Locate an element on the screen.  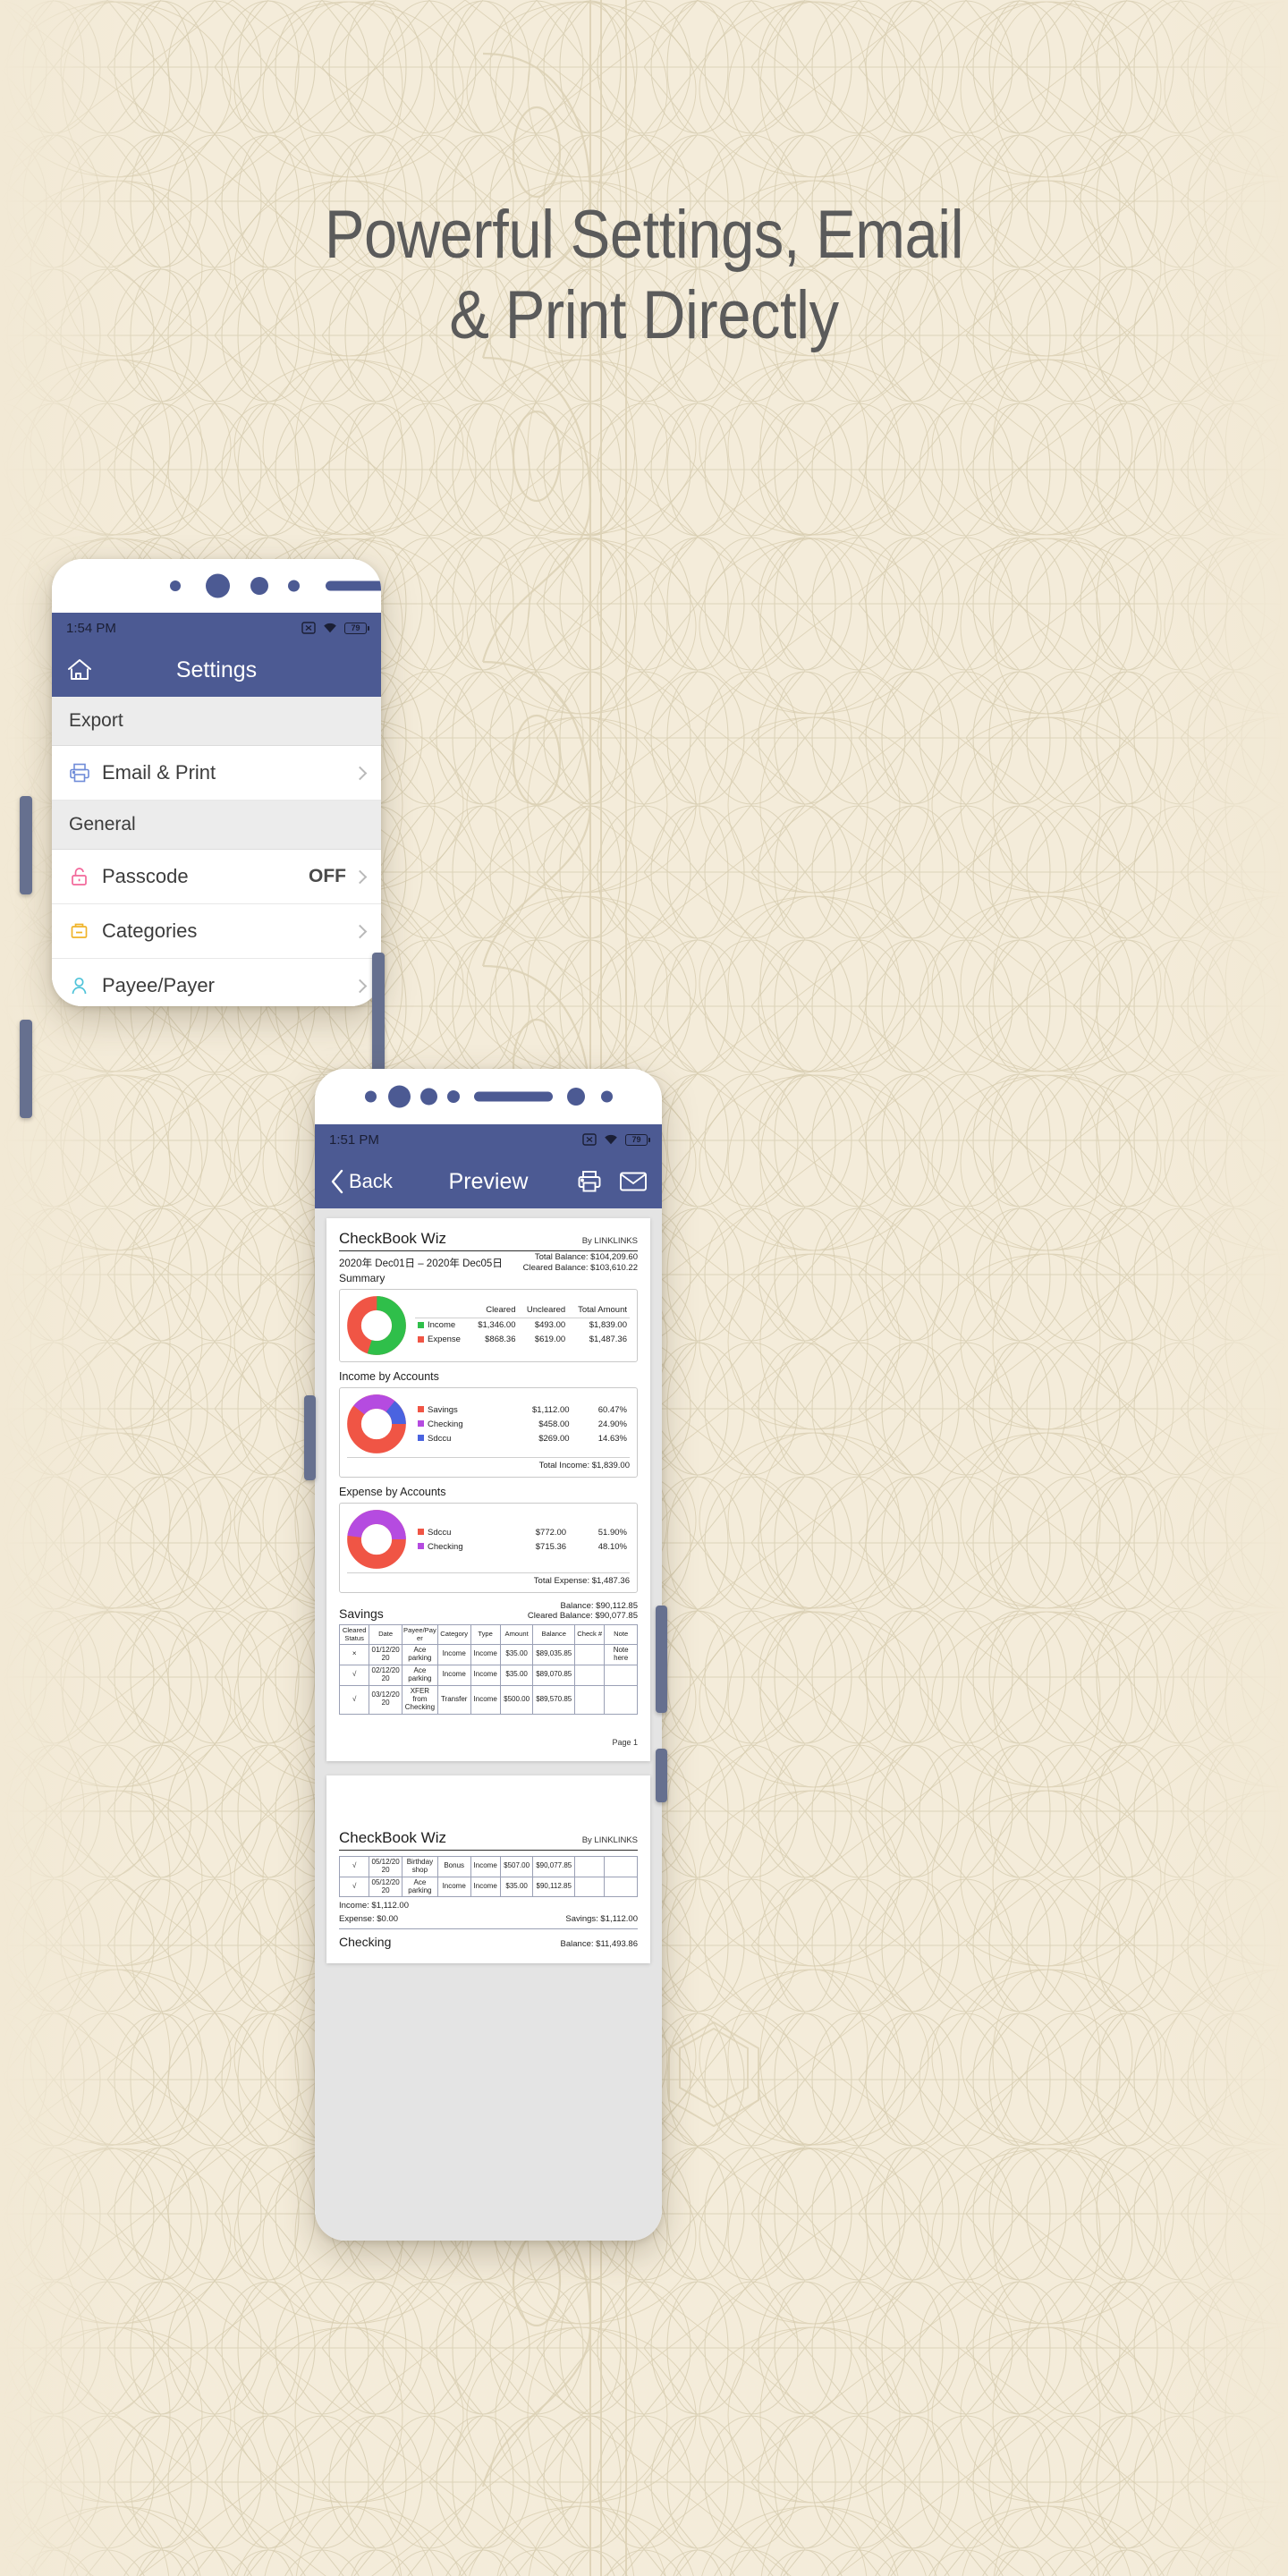
summary-row-label: Income is located at coordinates (442, 1325).